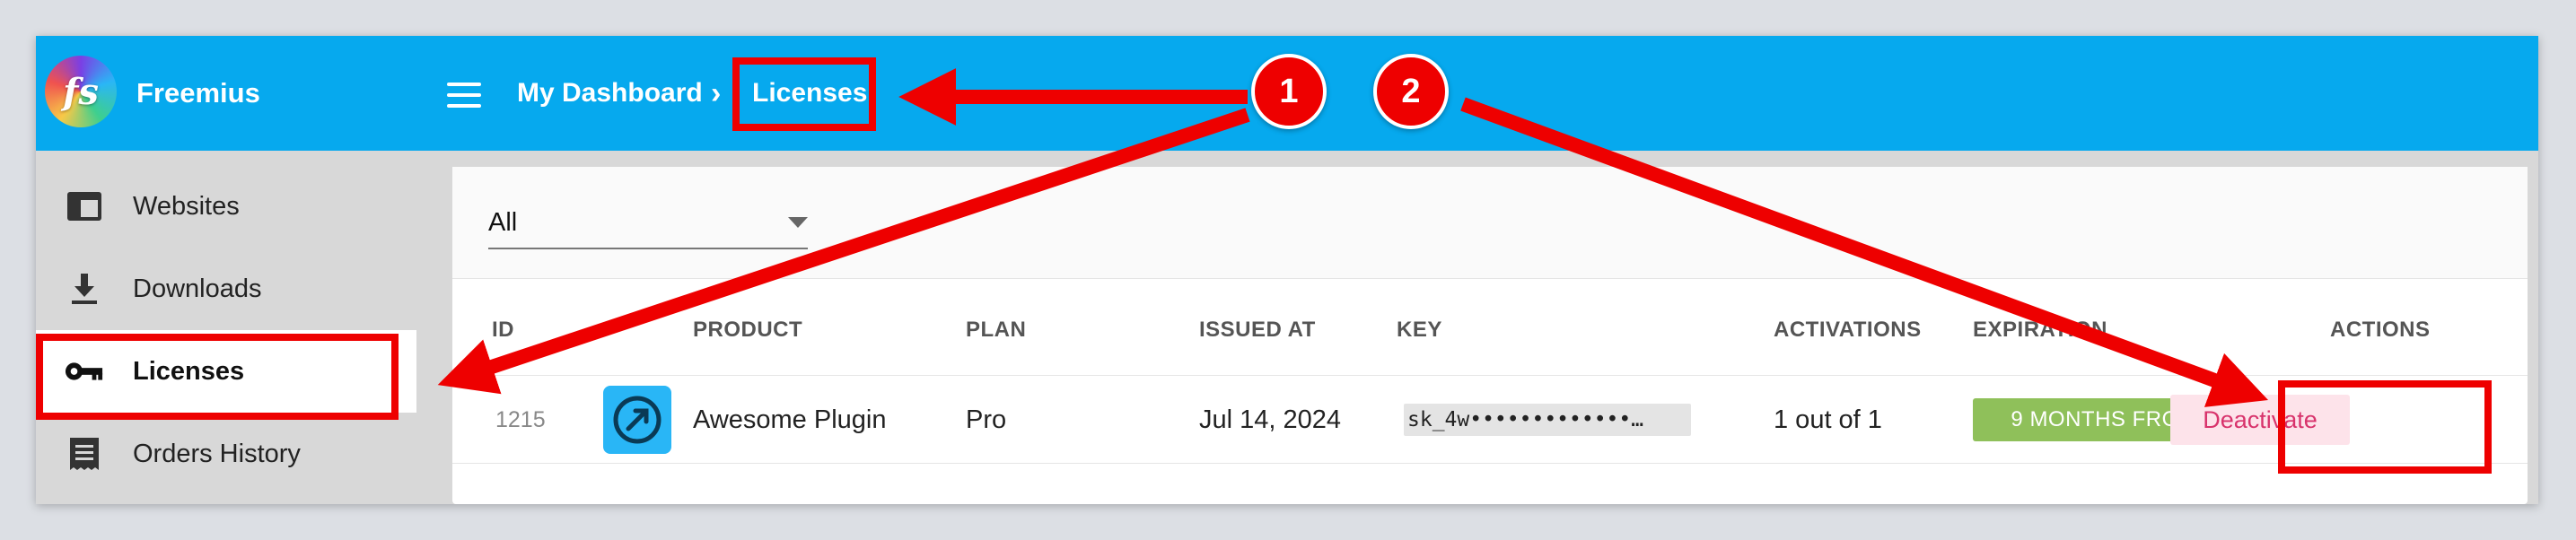 Image resolution: width=2576 pixels, height=540 pixels. Describe the element at coordinates (84, 207) in the screenshot. I see `website-icon` at that location.